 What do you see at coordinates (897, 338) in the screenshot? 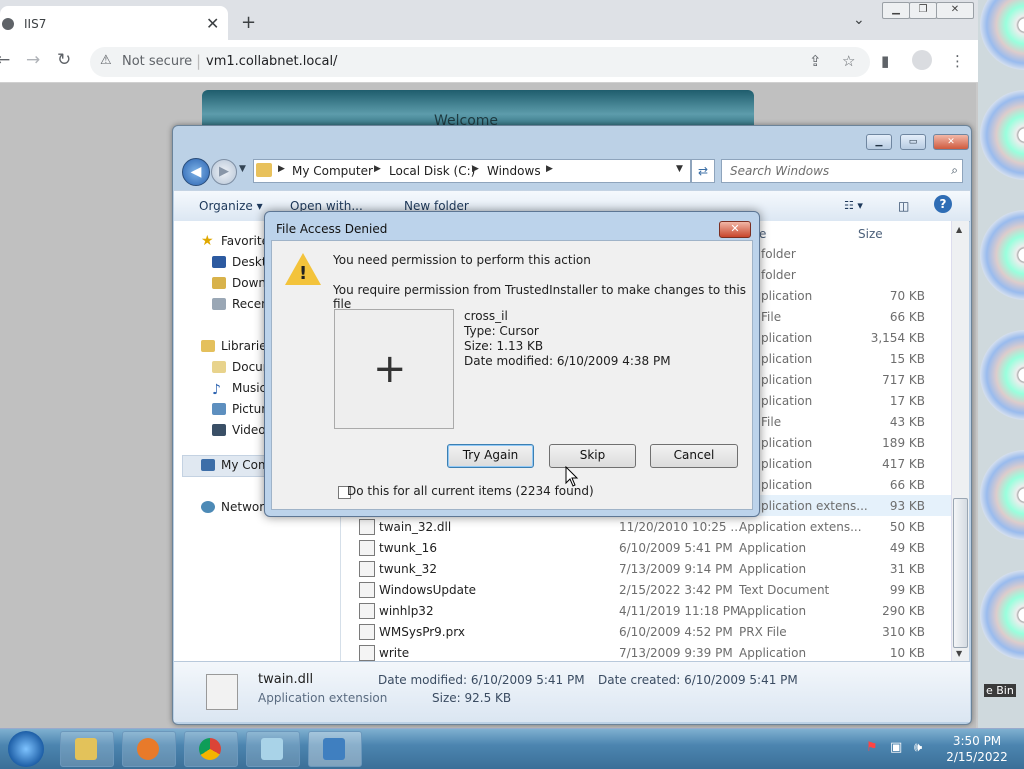
I see `file-size: 3,154 KB` at bounding box center [897, 338].